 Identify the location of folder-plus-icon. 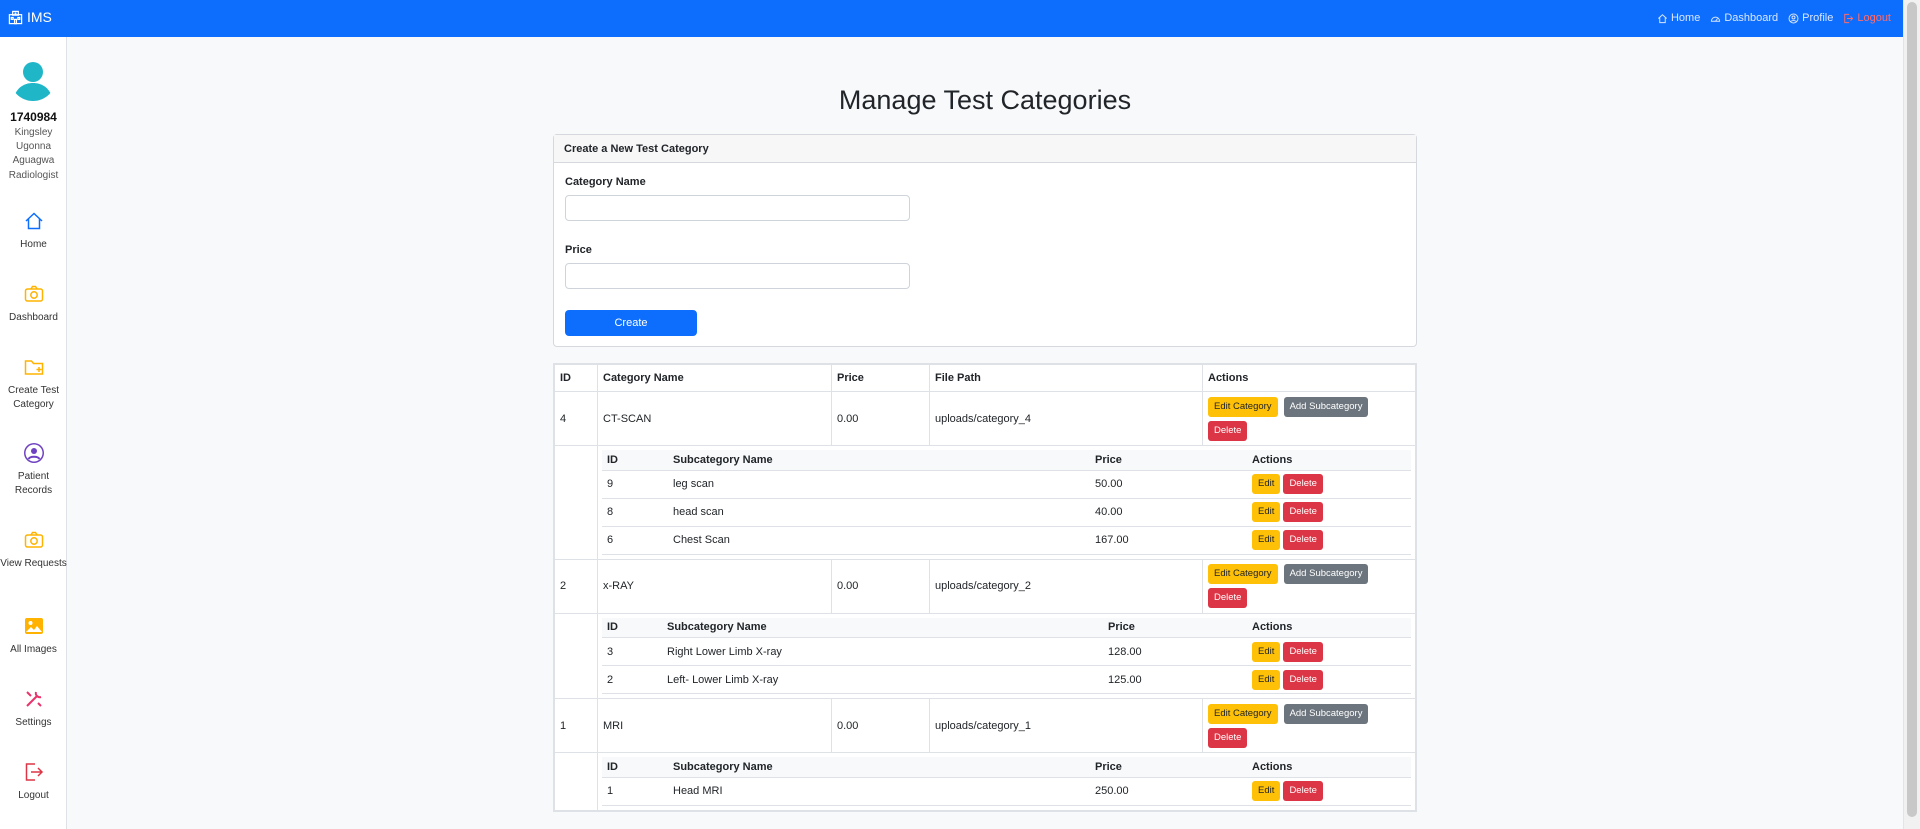
(33, 367).